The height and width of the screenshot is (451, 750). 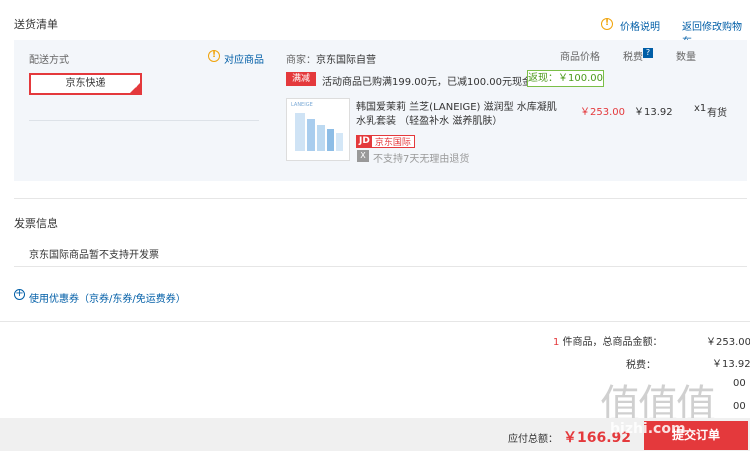 What do you see at coordinates (244, 58) in the screenshot?
I see `corresponding-items-link: 对应商品` at bounding box center [244, 58].